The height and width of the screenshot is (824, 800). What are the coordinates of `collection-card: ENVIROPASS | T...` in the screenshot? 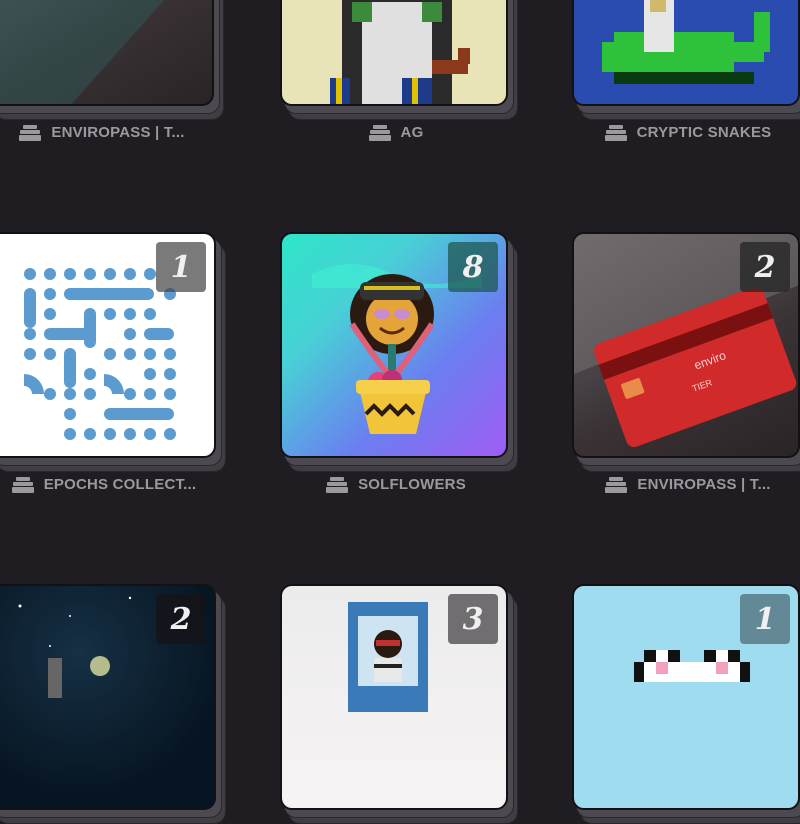 It's located at (112, 70).